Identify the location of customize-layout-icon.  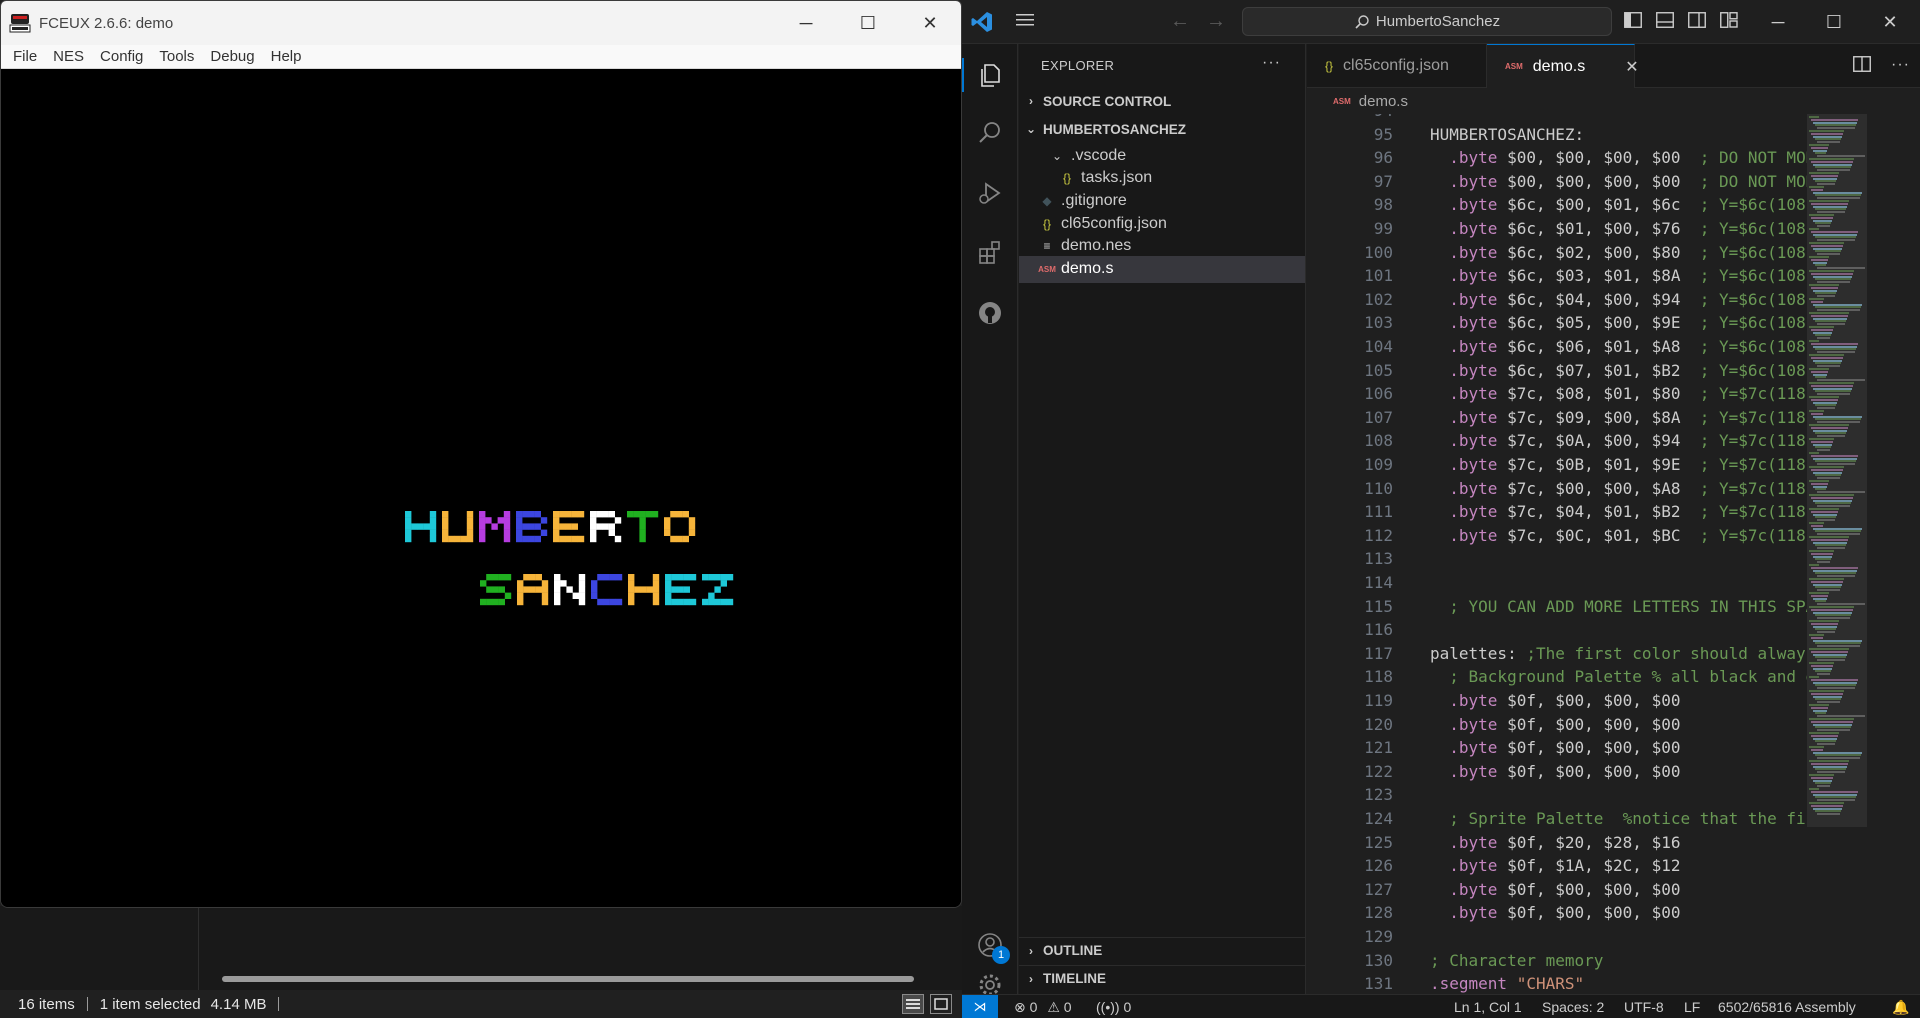
(1730, 21).